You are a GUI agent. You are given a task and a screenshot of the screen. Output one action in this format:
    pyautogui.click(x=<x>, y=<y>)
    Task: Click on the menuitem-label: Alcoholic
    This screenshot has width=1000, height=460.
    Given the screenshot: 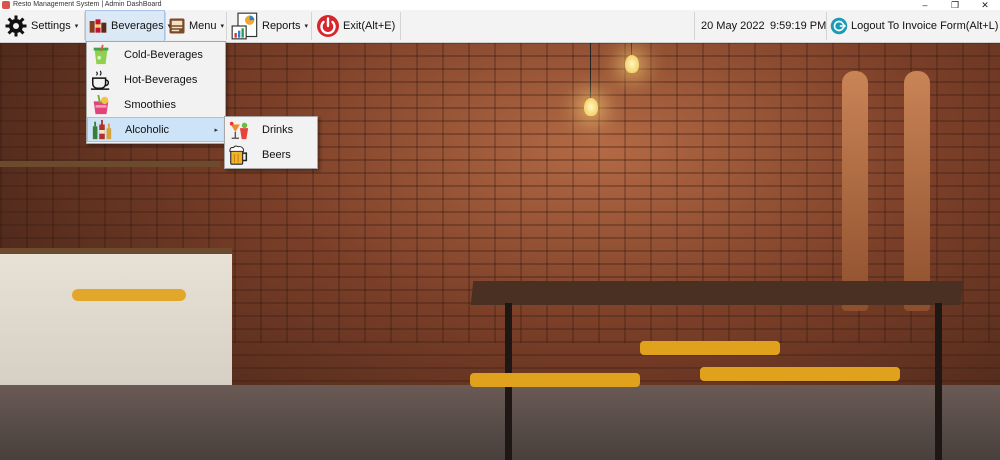 What is the action you would take?
    pyautogui.click(x=147, y=129)
    